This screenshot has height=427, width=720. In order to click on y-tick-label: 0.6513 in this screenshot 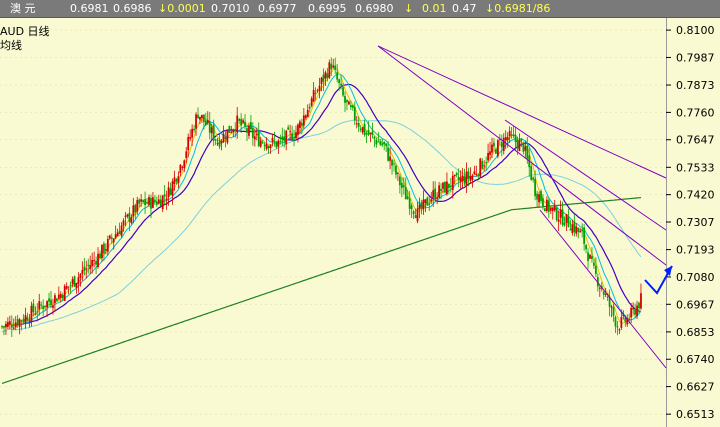, I will do `click(695, 414)`.